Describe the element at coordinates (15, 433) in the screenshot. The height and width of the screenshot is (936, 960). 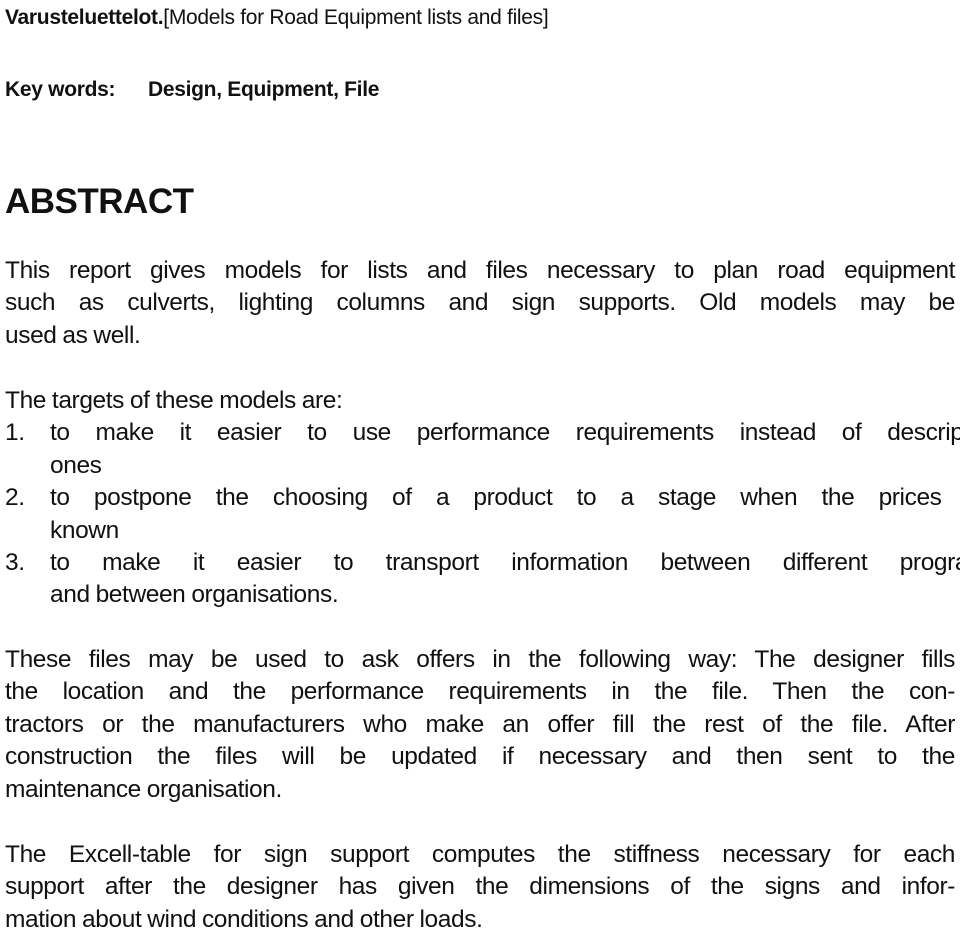
I see `list-number: 1.` at that location.